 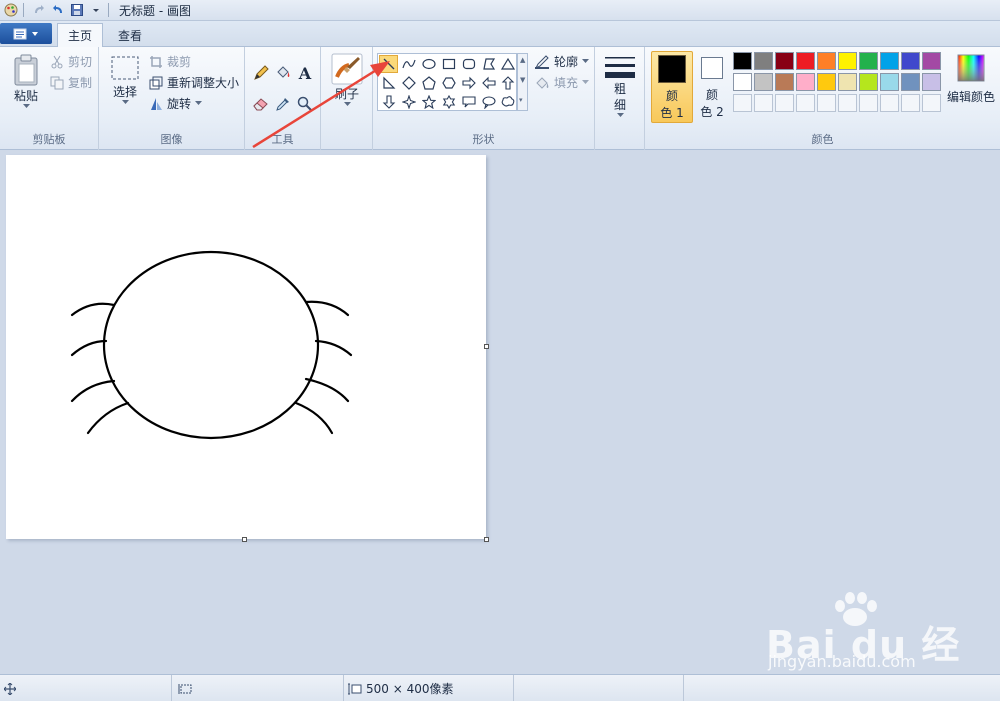 What do you see at coordinates (71, 82) in the screenshot?
I see `copy-button: 复制` at bounding box center [71, 82].